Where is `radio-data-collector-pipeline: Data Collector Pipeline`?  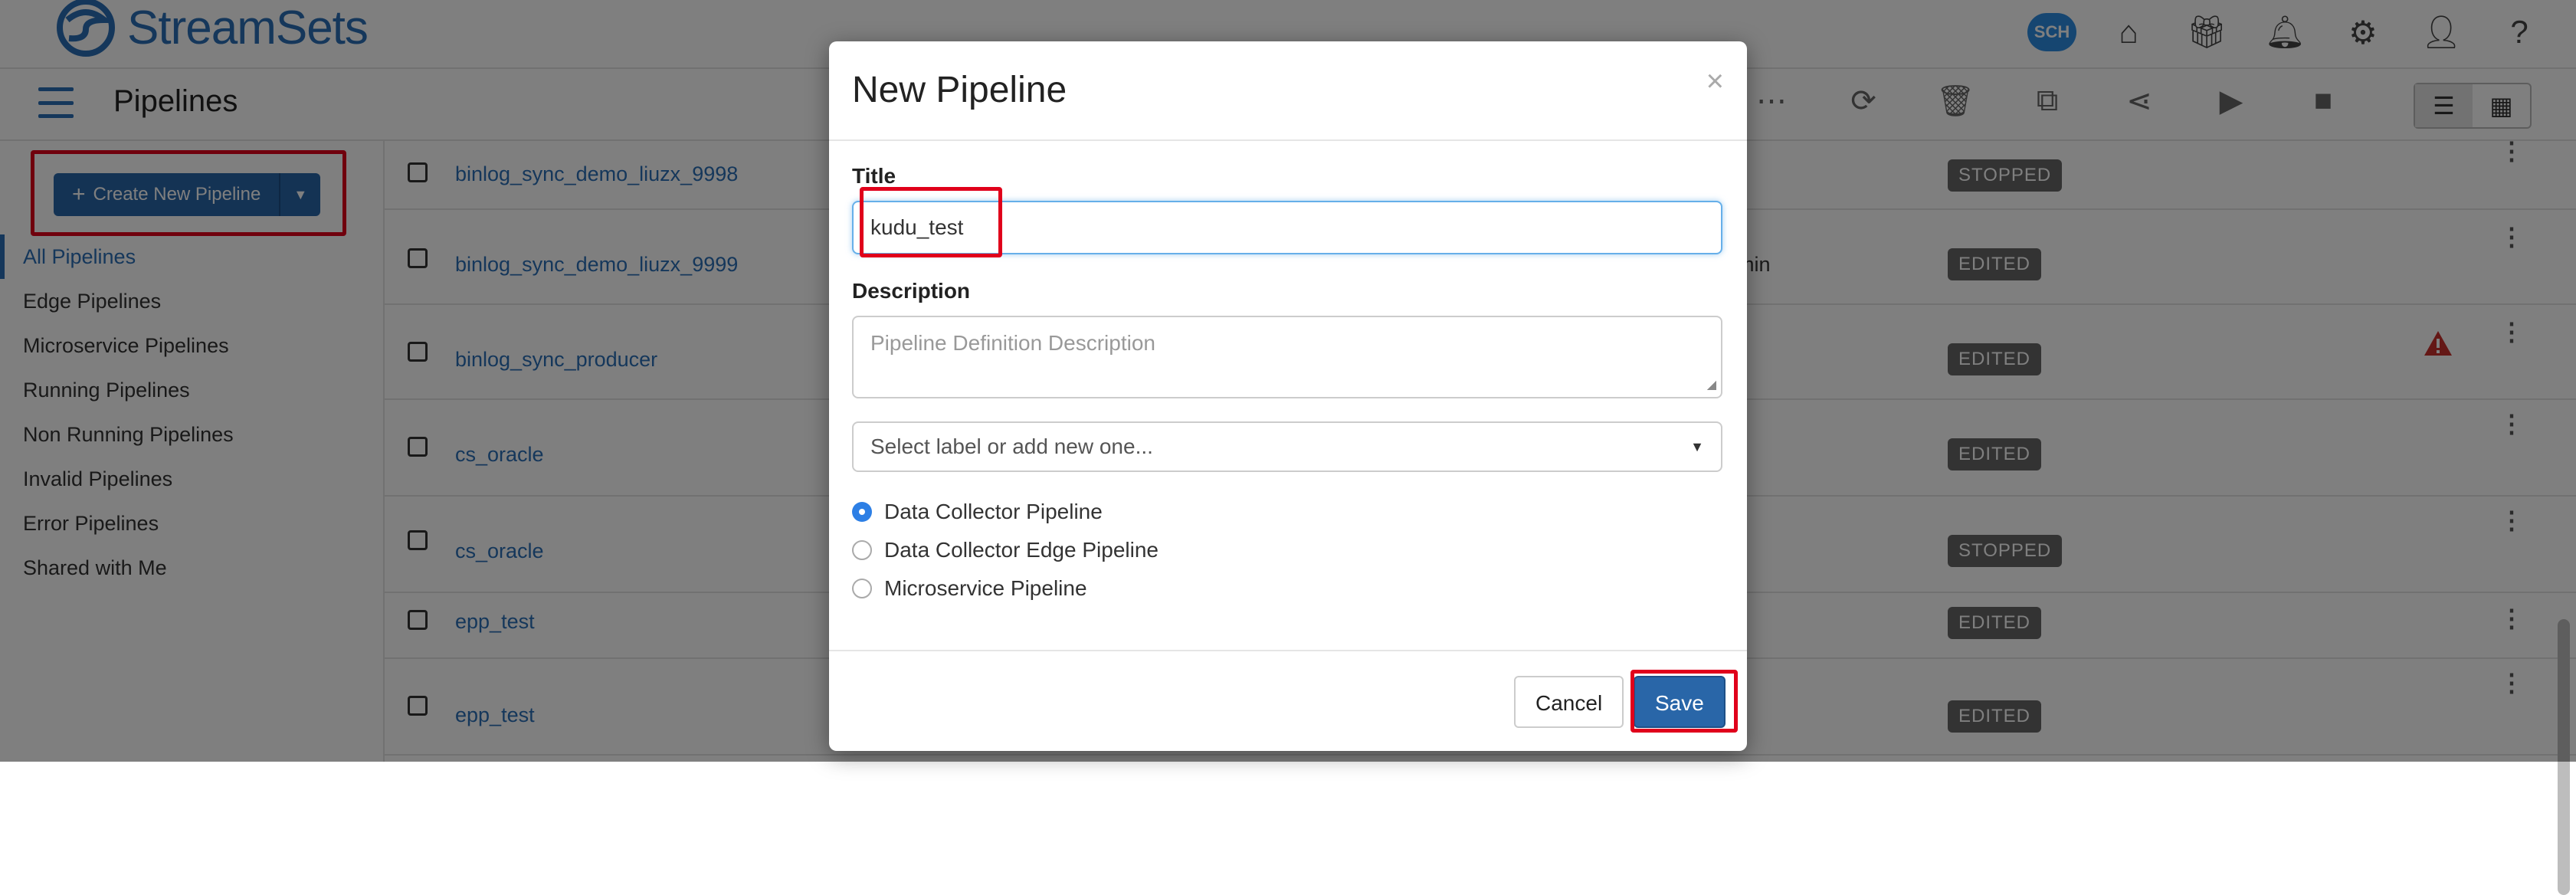 radio-data-collector-pipeline: Data Collector Pipeline is located at coordinates (978, 512).